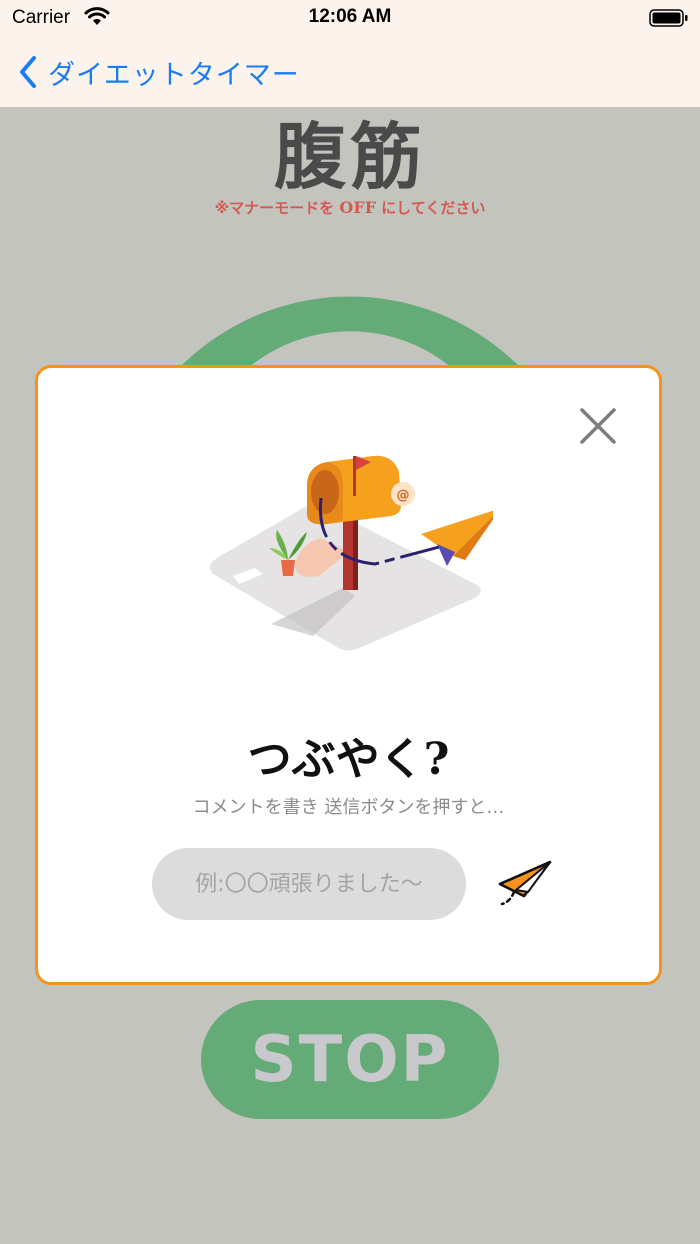 This screenshot has height=1244, width=700. I want to click on modal-title-mark: ?, so click(436, 759).